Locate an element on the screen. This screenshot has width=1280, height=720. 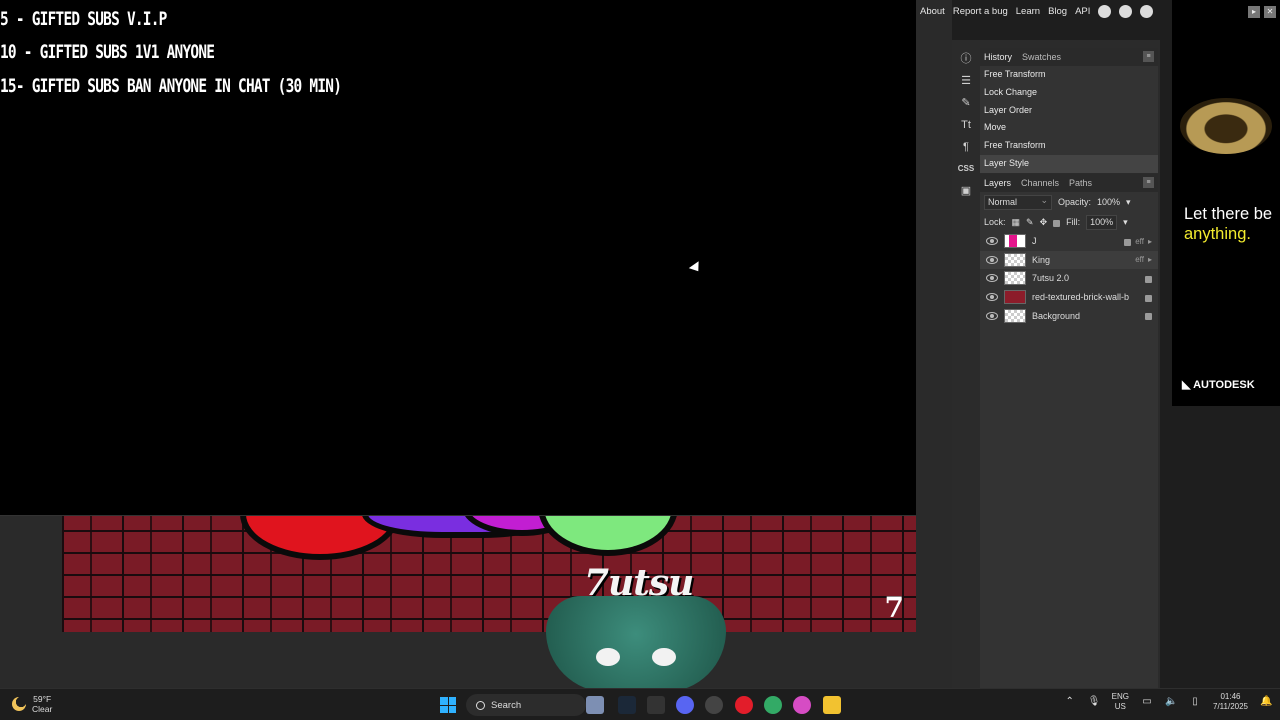
adjustments-icon: ☰ is located at coordinates (966, 81).